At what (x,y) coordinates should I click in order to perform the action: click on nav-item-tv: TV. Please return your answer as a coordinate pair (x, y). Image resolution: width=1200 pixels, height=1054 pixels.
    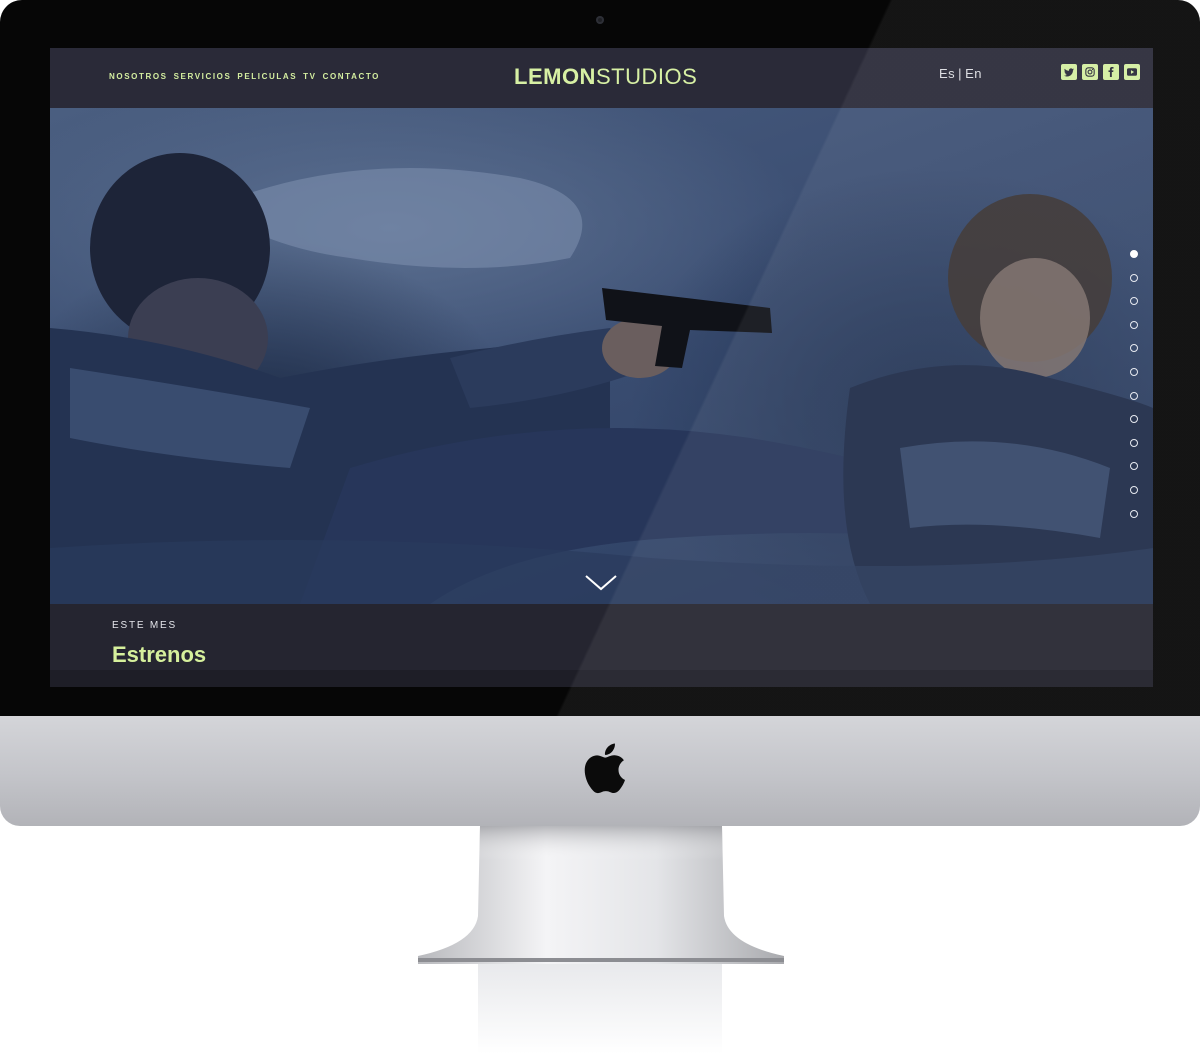
    Looking at the image, I should click on (309, 76).